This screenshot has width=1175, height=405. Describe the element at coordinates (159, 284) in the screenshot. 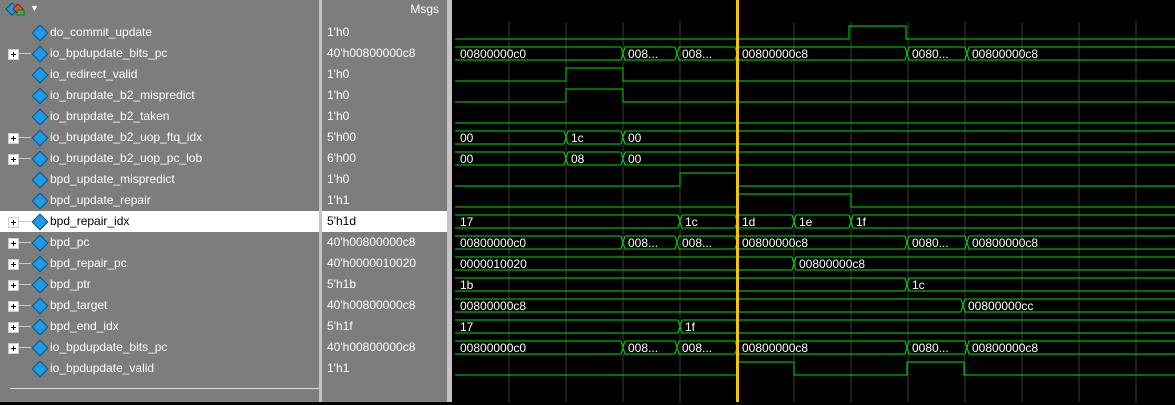

I see `signal-row: bpd_ptr` at that location.